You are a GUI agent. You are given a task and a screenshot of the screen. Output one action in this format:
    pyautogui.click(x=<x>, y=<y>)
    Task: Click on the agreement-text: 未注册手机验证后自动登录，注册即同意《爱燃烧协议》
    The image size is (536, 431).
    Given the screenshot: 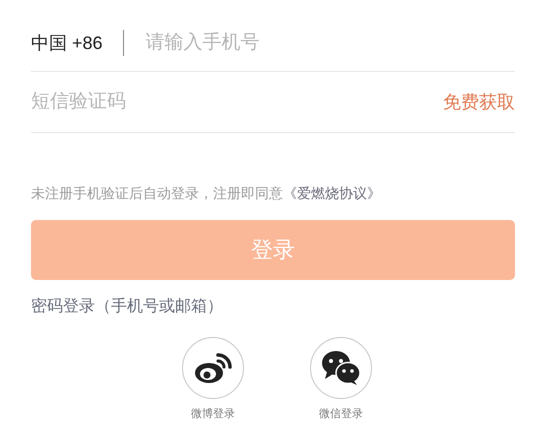 What is the action you would take?
    pyautogui.click(x=206, y=194)
    